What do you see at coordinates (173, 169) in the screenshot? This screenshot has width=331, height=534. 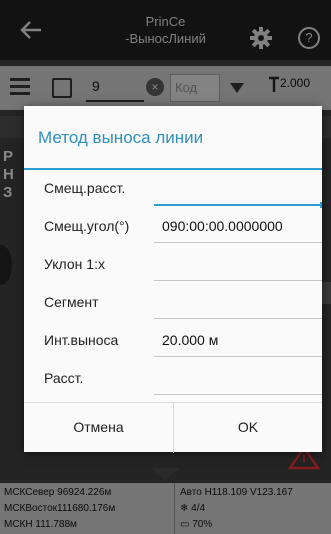 I see `dialog-divider` at bounding box center [173, 169].